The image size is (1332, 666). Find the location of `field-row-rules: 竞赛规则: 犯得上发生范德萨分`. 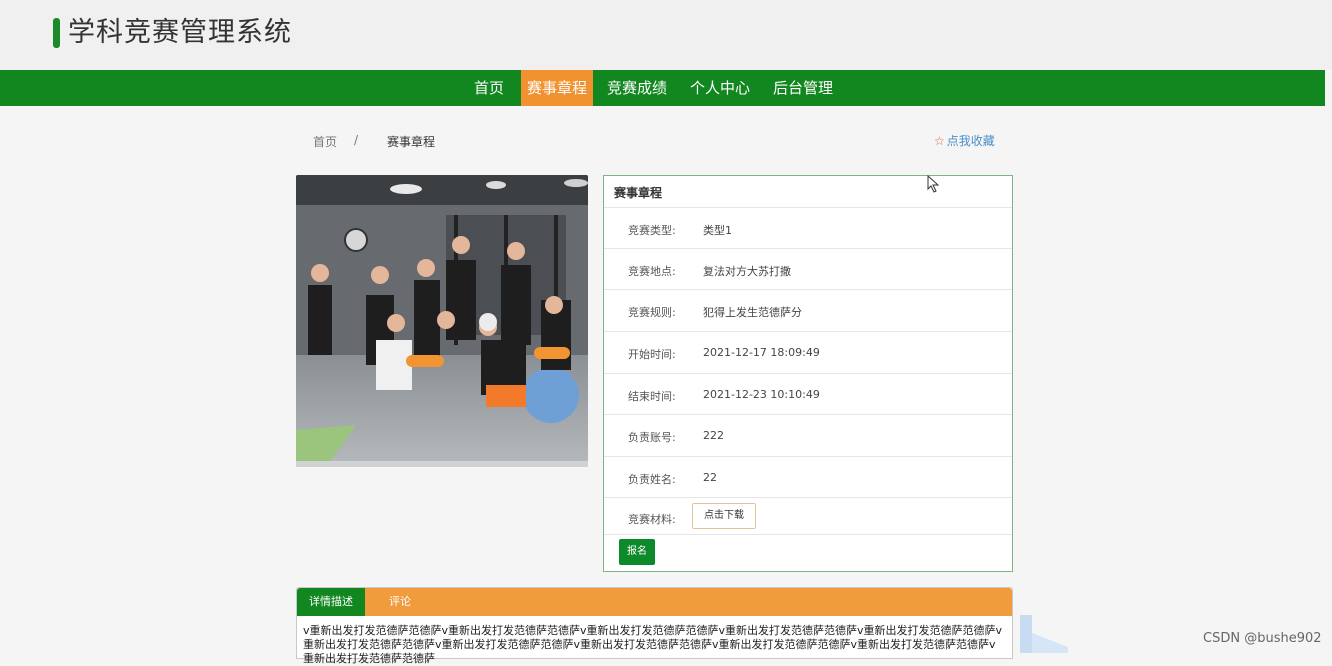

field-row-rules: 竞赛规则: 犯得上发生范德萨分 is located at coordinates (808, 310).